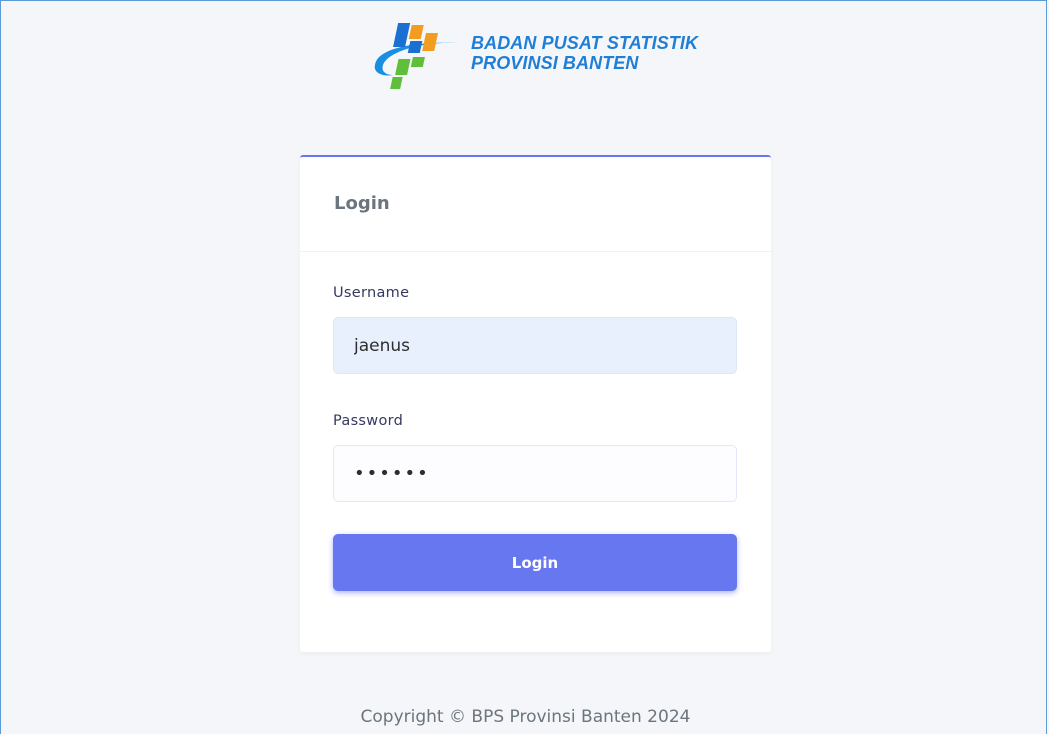 This screenshot has height=734, width=1049. I want to click on password-input, so click(535, 473).